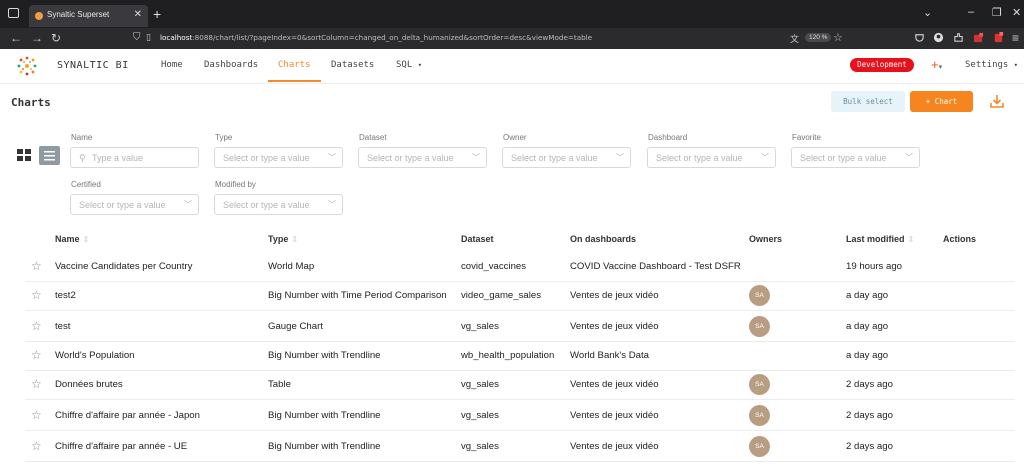  Describe the element at coordinates (231, 65) in the screenshot. I see `nav-dashboards: Dashboards` at that location.